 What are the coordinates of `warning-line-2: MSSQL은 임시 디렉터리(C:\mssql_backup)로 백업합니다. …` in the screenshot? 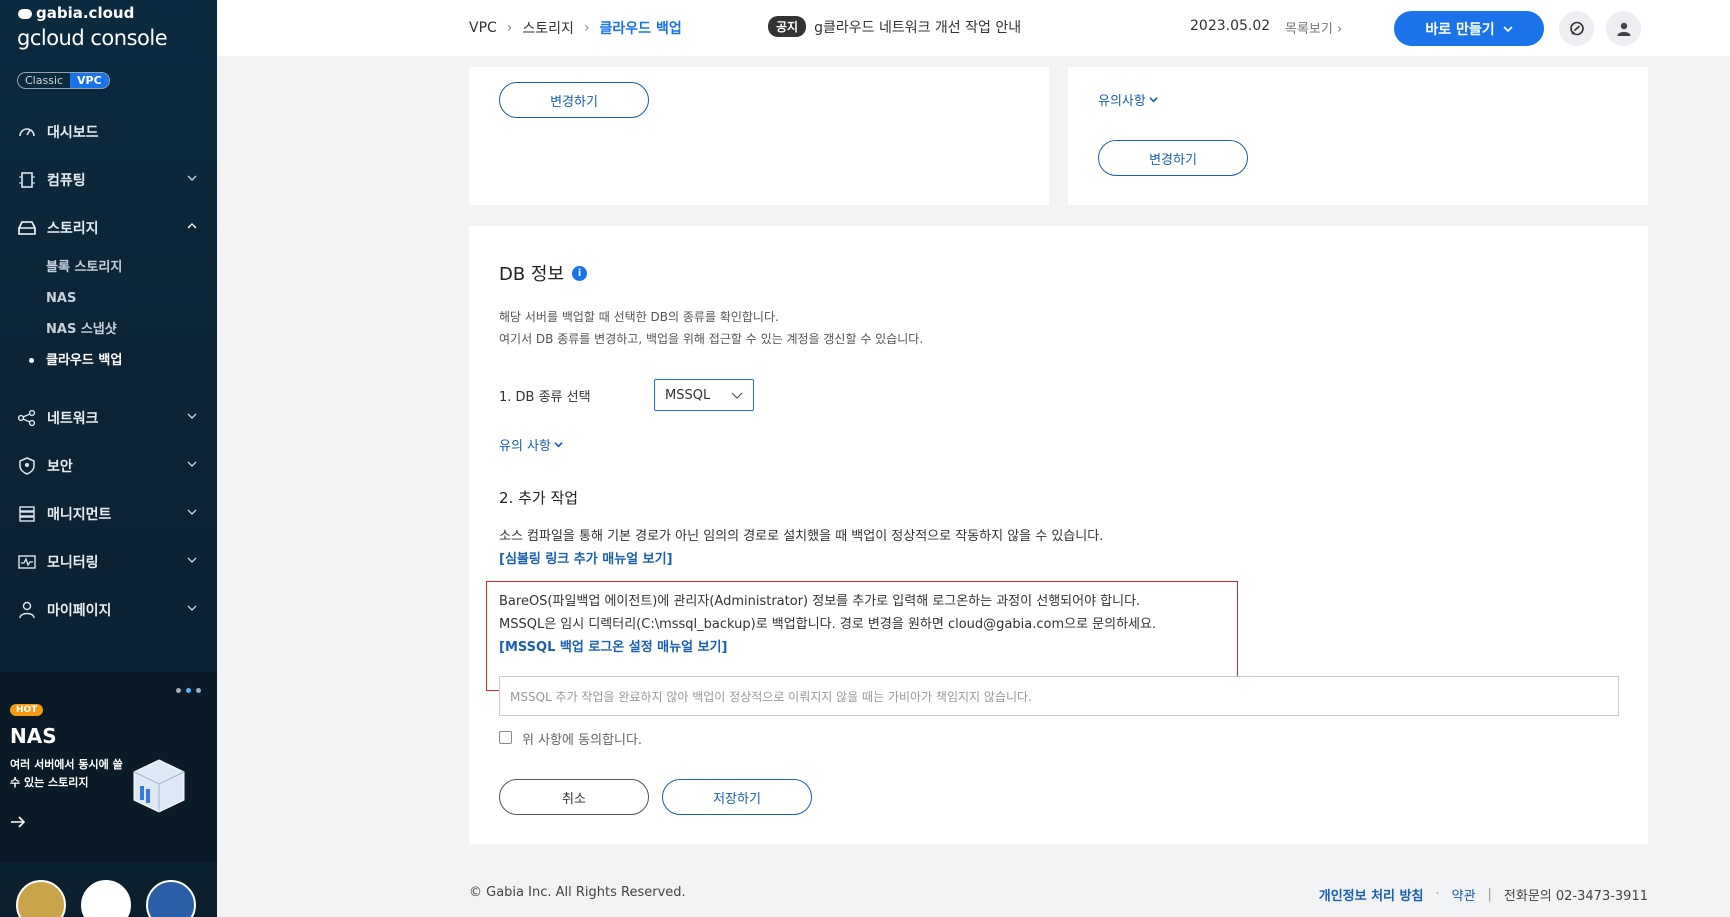 It's located at (828, 624).